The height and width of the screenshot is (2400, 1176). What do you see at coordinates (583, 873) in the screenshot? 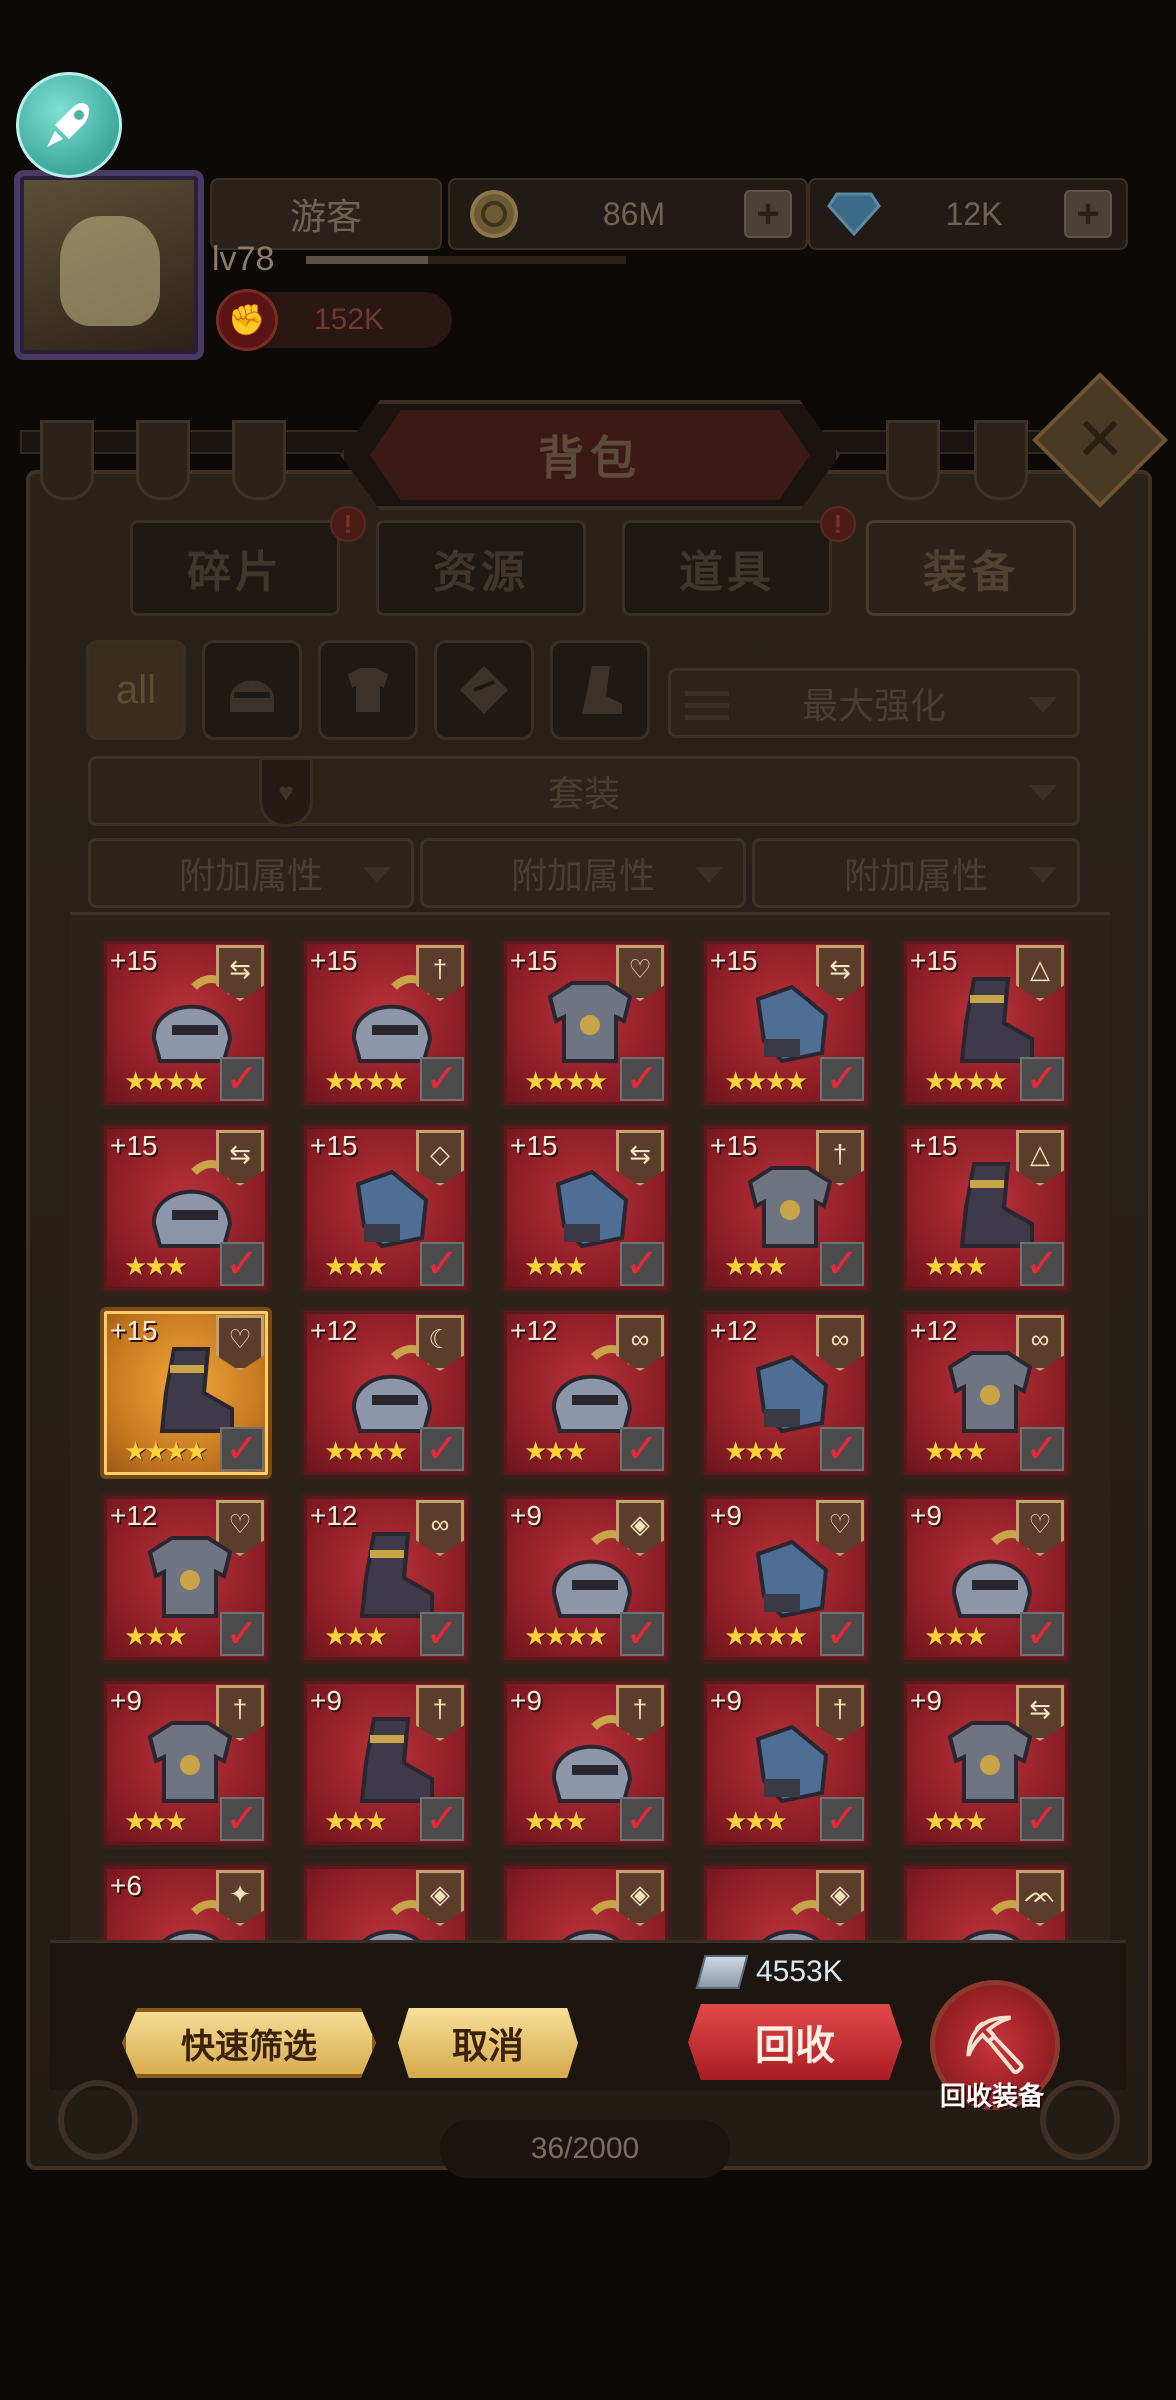
I see `attribute-dropdown-2: 附加属性` at bounding box center [583, 873].